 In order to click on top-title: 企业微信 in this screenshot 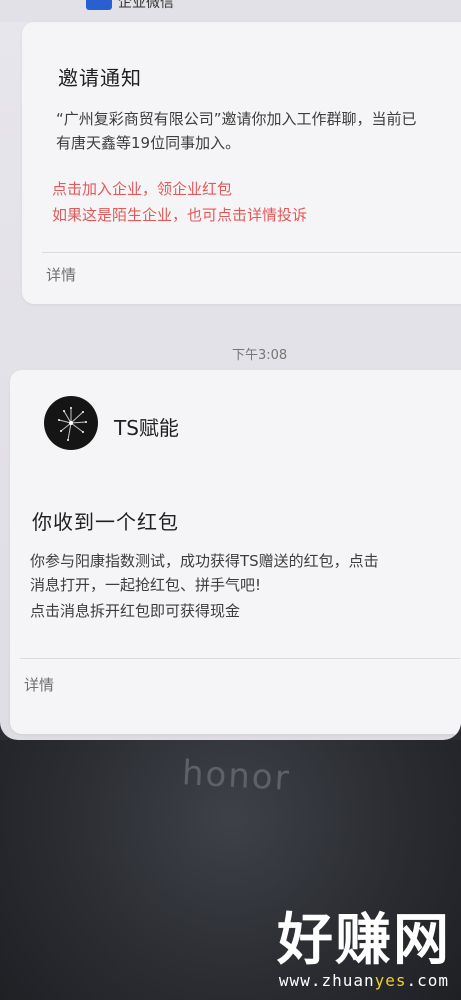, I will do `click(146, 5)`.